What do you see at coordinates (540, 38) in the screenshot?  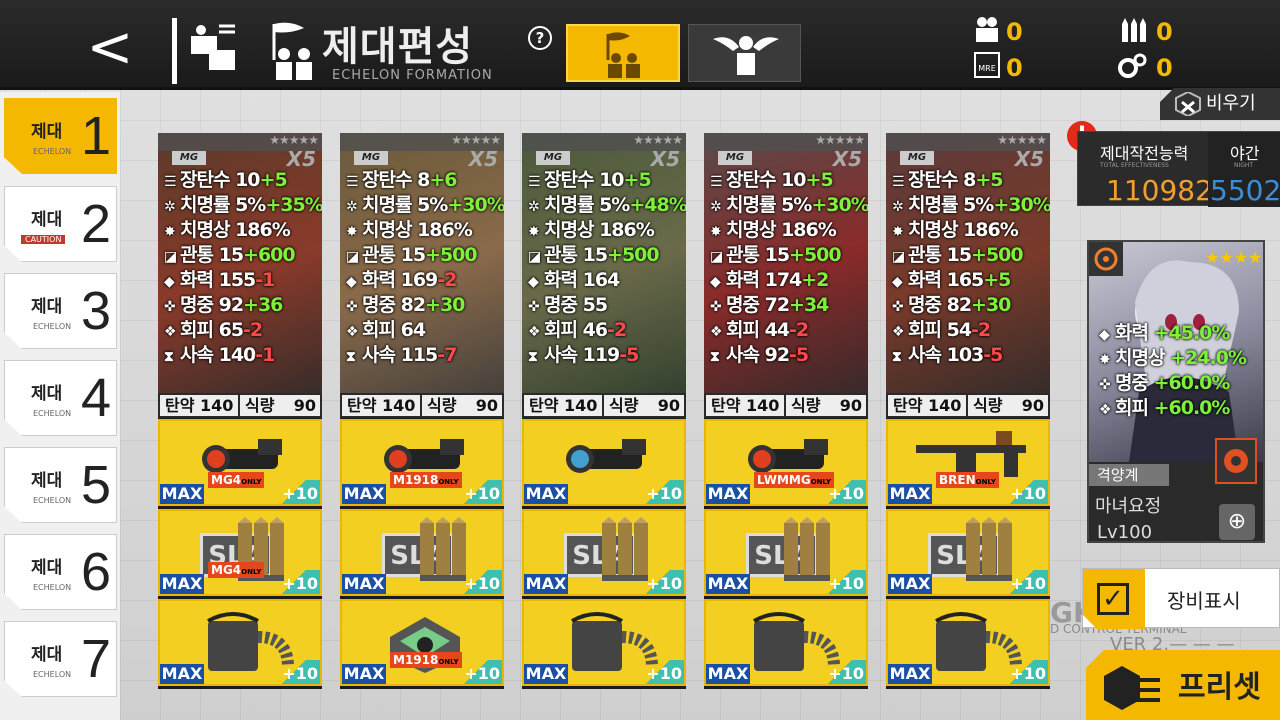 I see `help-button: ?` at bounding box center [540, 38].